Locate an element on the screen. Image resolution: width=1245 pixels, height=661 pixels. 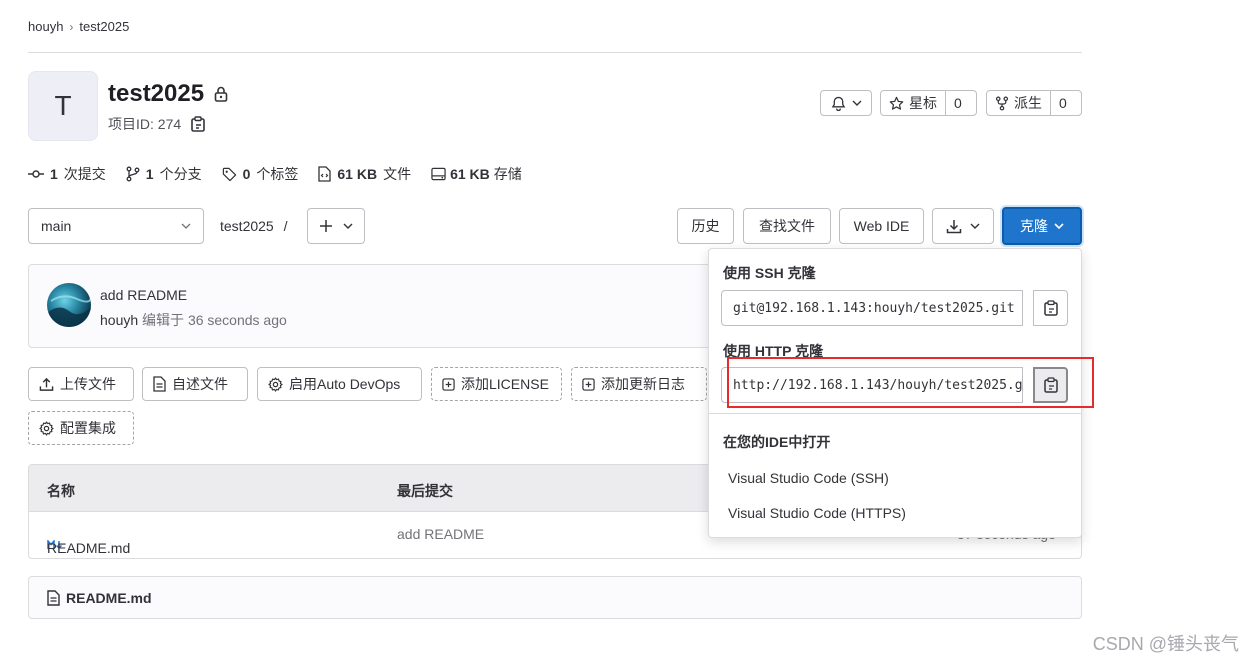
commit-action: 编辑于 is located at coordinates (163, 320).